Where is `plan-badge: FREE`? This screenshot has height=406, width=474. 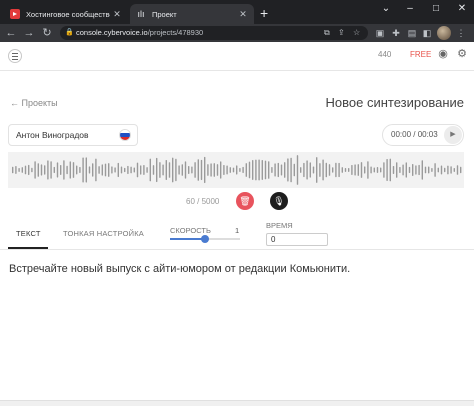
plan-badge: FREE is located at coordinates (420, 54).